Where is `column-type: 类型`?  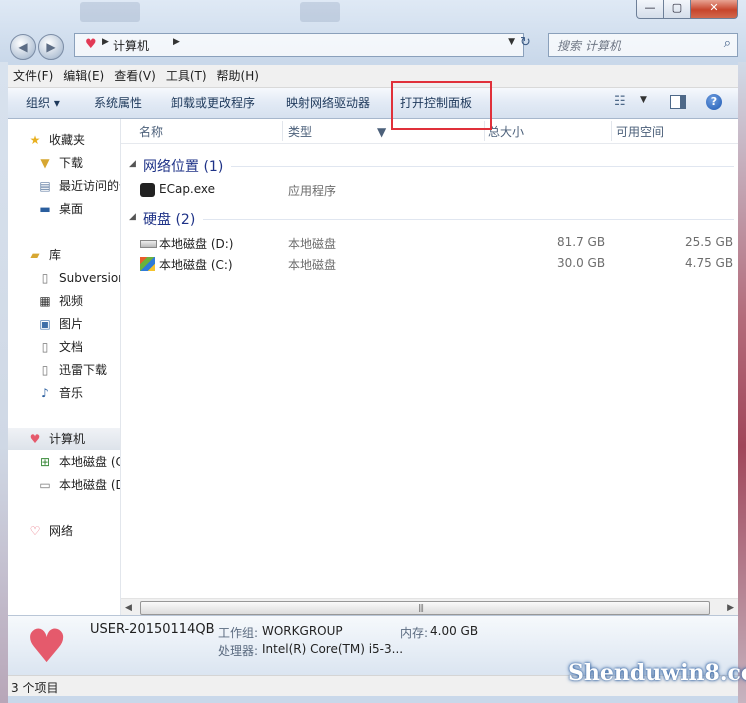 column-type: 类型 is located at coordinates (300, 132).